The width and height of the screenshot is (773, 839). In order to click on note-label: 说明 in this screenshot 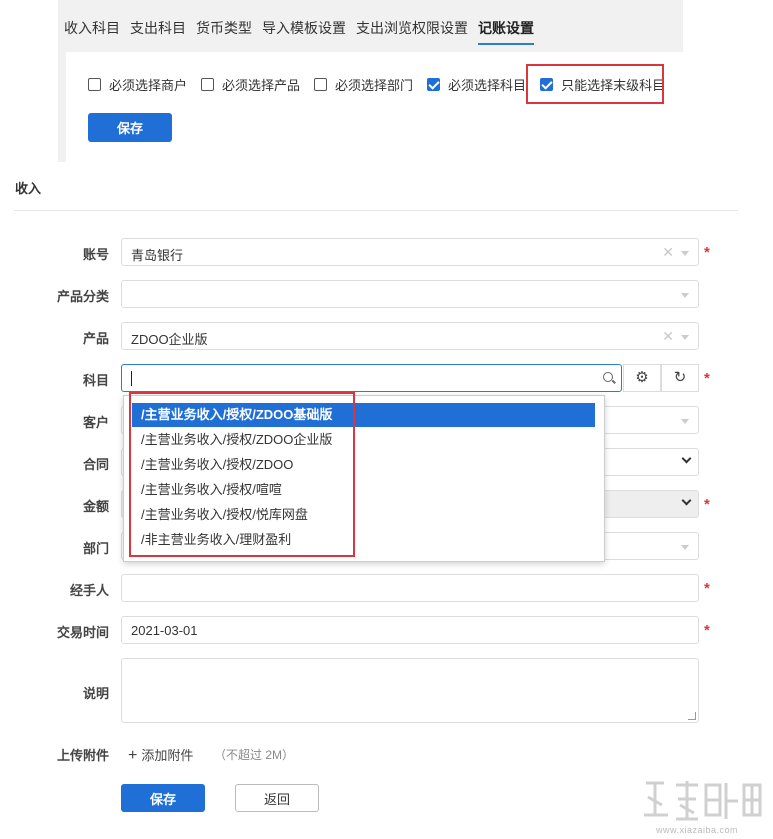, I will do `click(95, 693)`.